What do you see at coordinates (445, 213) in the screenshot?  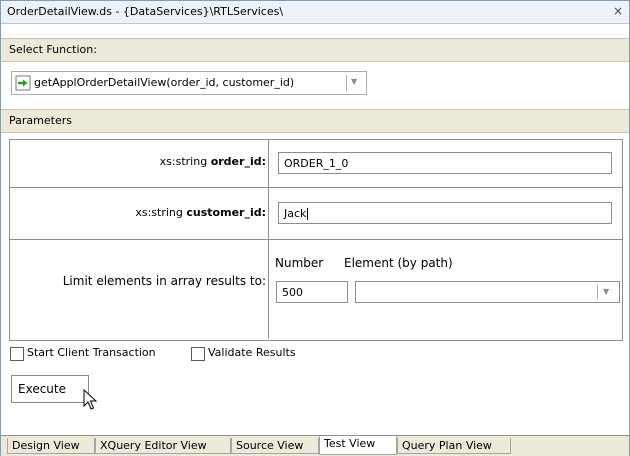 I see `customer-id-input: Jack` at bounding box center [445, 213].